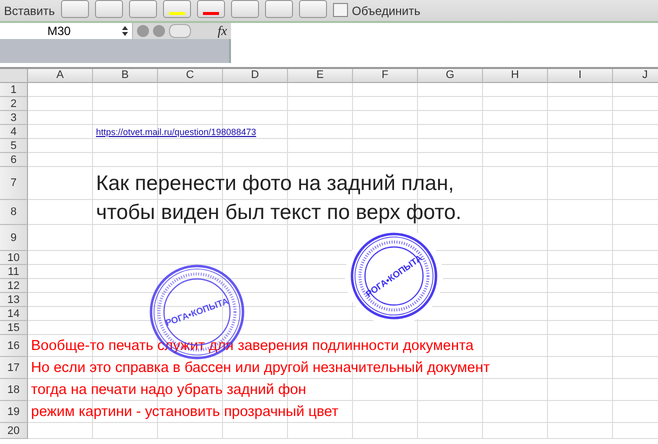 Image resolution: width=658 pixels, height=444 pixels. Describe the element at coordinates (14, 183) in the screenshot. I see `row-header: 7` at that location.